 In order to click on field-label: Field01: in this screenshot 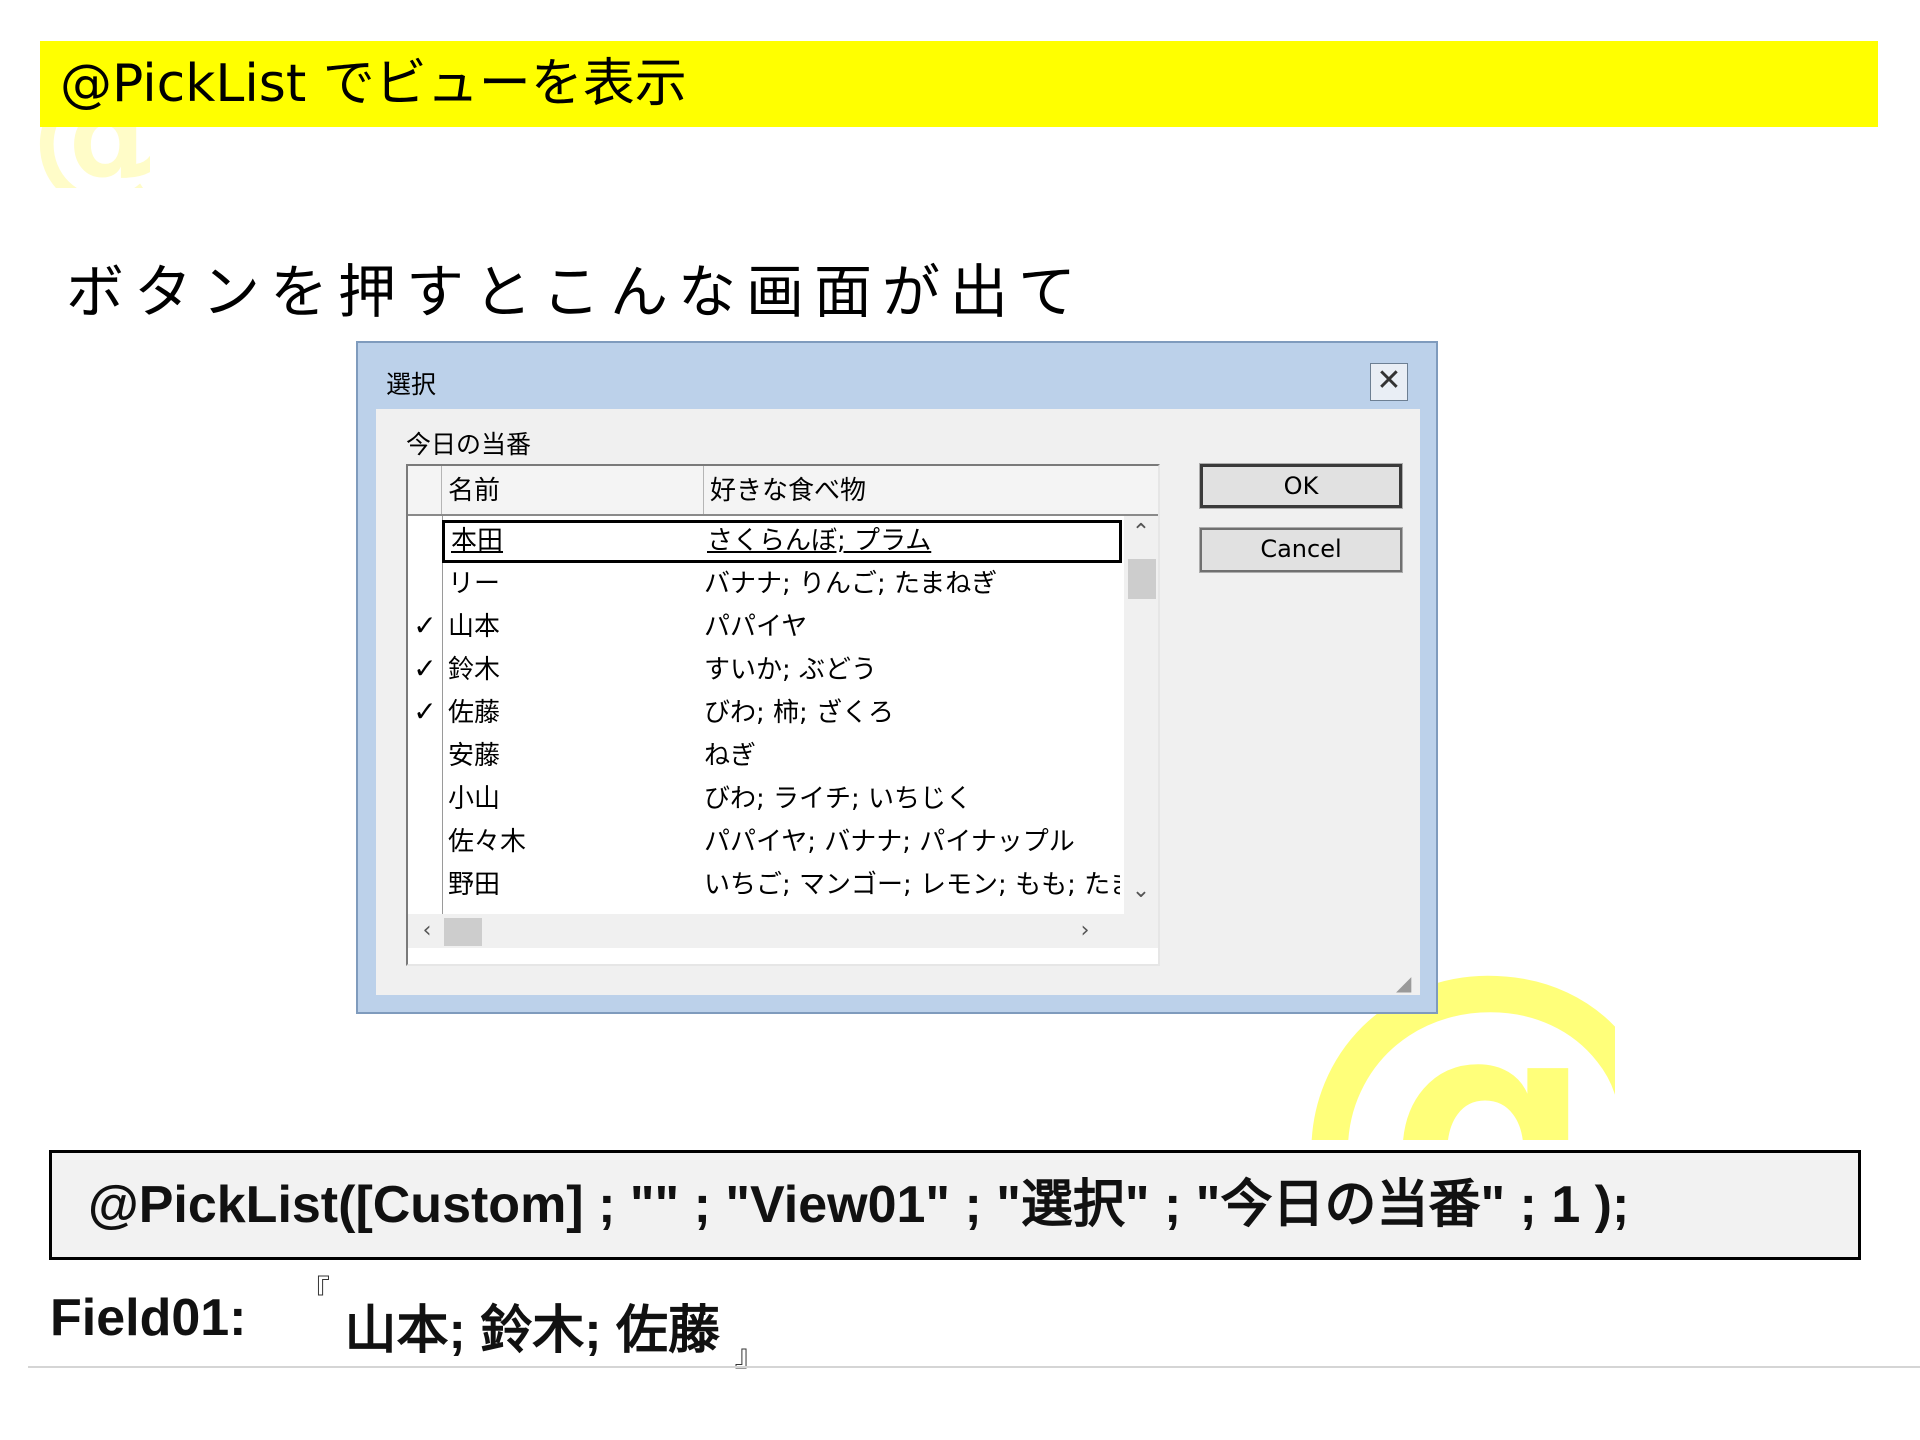, I will do `click(148, 1318)`.